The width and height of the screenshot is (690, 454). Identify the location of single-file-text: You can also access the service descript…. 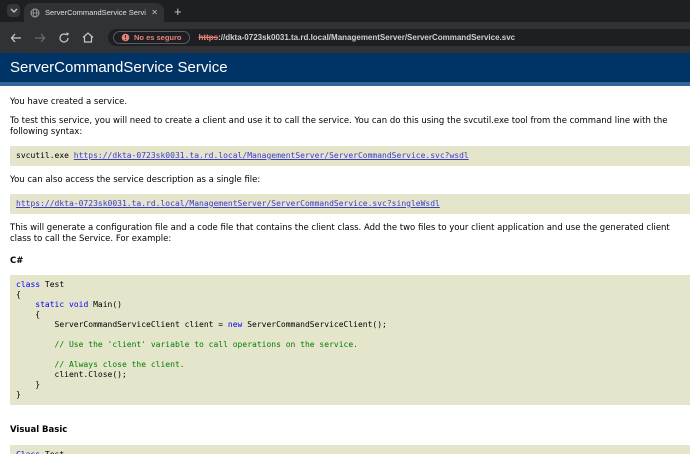
(135, 180).